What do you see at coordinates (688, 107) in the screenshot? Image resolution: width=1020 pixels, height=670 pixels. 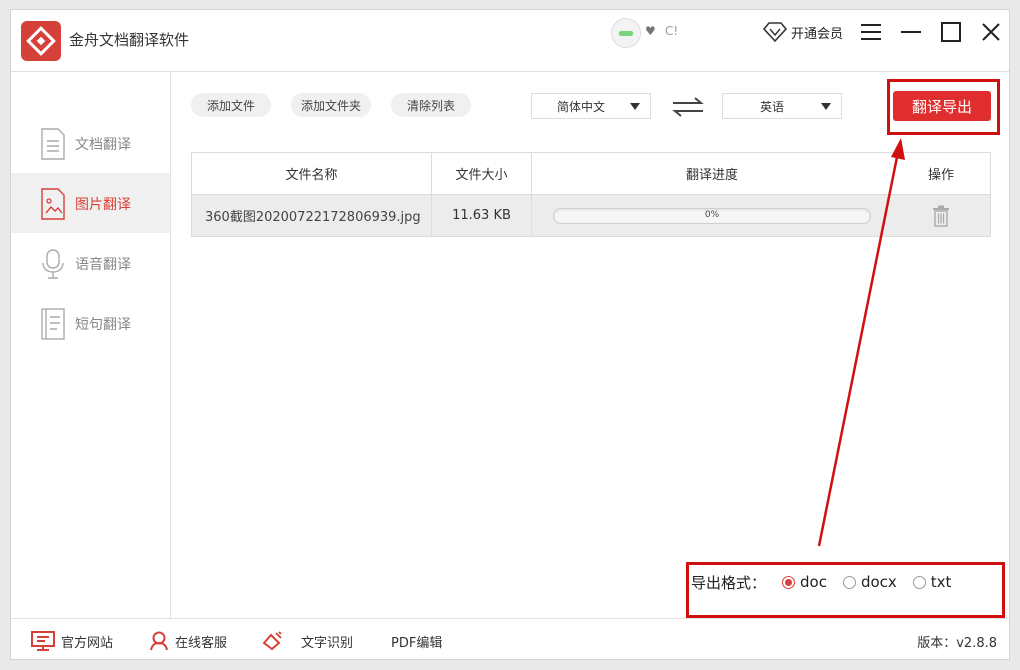 I see `swap-languages-icon` at bounding box center [688, 107].